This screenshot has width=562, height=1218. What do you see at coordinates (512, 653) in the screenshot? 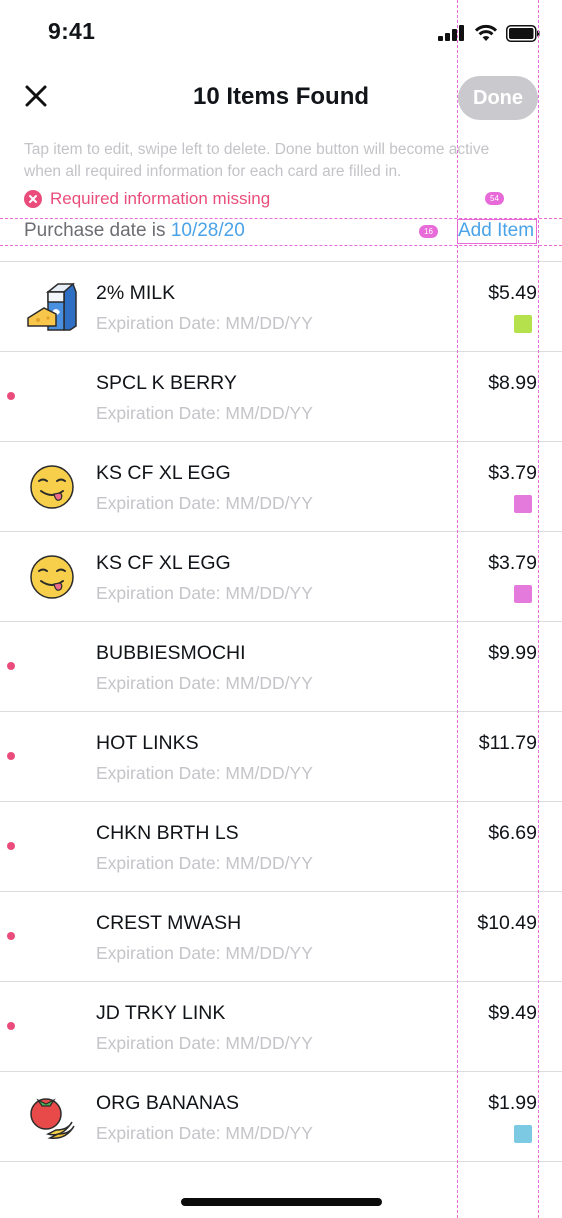
I see `item-price: $9.99` at bounding box center [512, 653].